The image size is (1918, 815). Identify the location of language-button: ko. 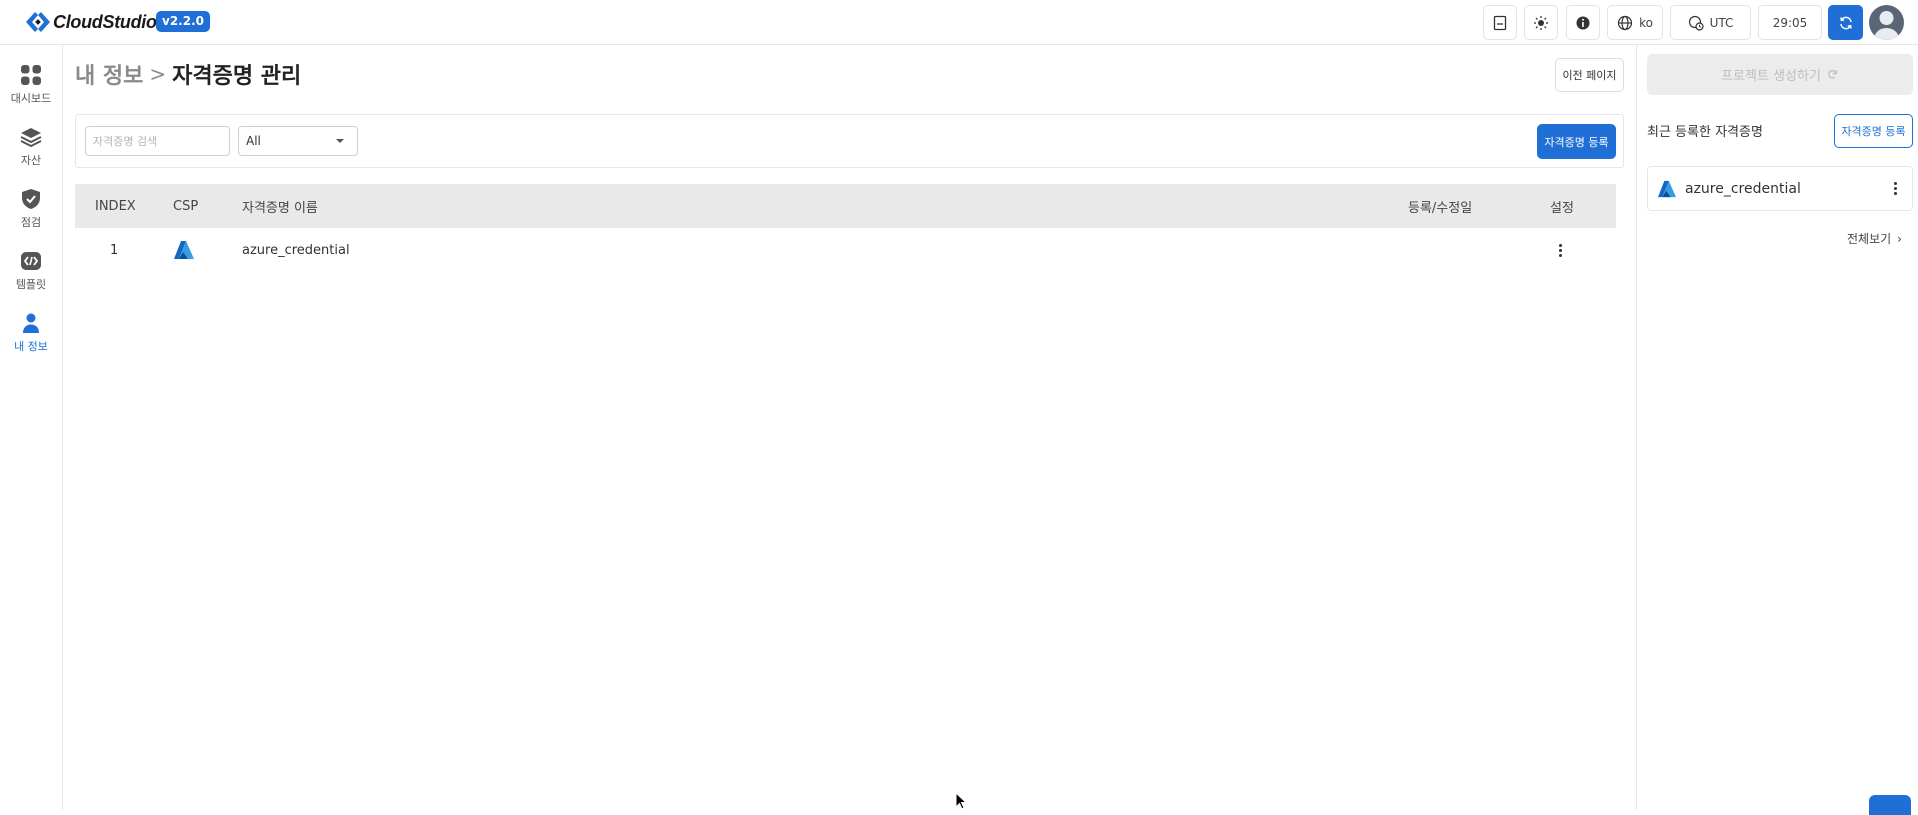
(1635, 22).